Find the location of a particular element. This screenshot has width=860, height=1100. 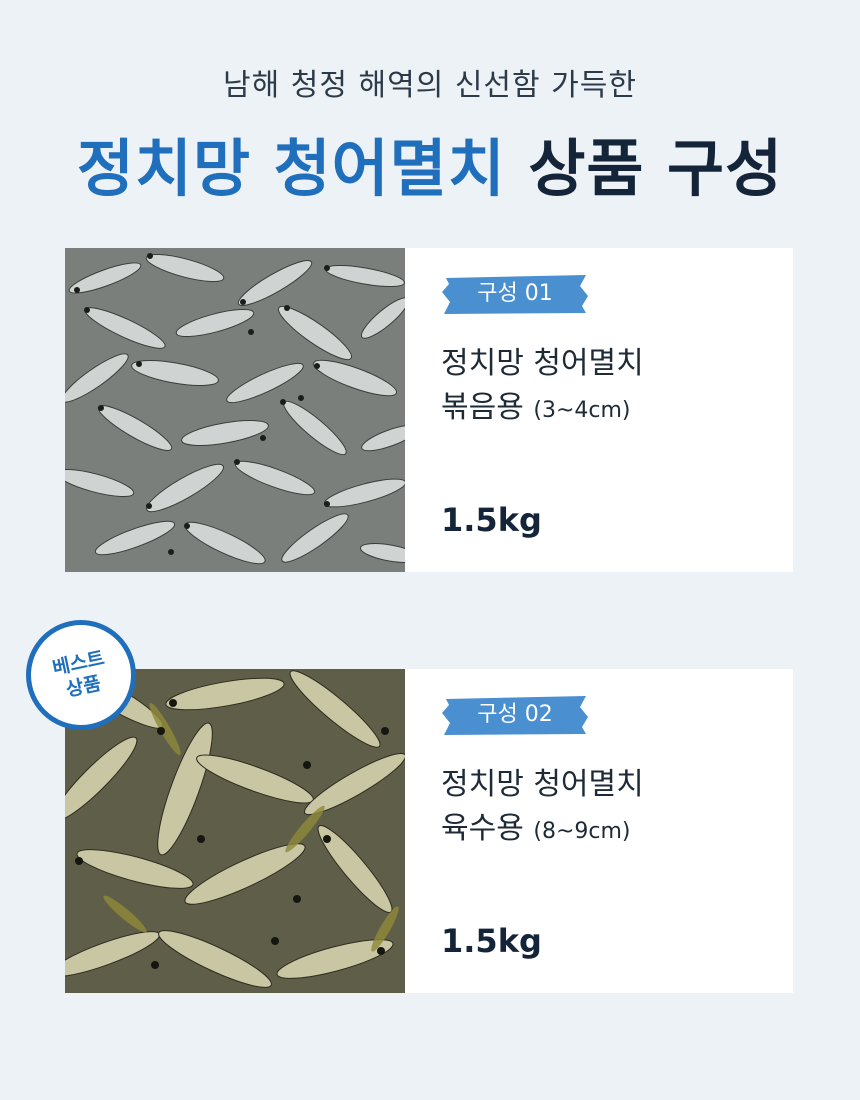

product-name-line2: 육수용 is located at coordinates (482, 828).